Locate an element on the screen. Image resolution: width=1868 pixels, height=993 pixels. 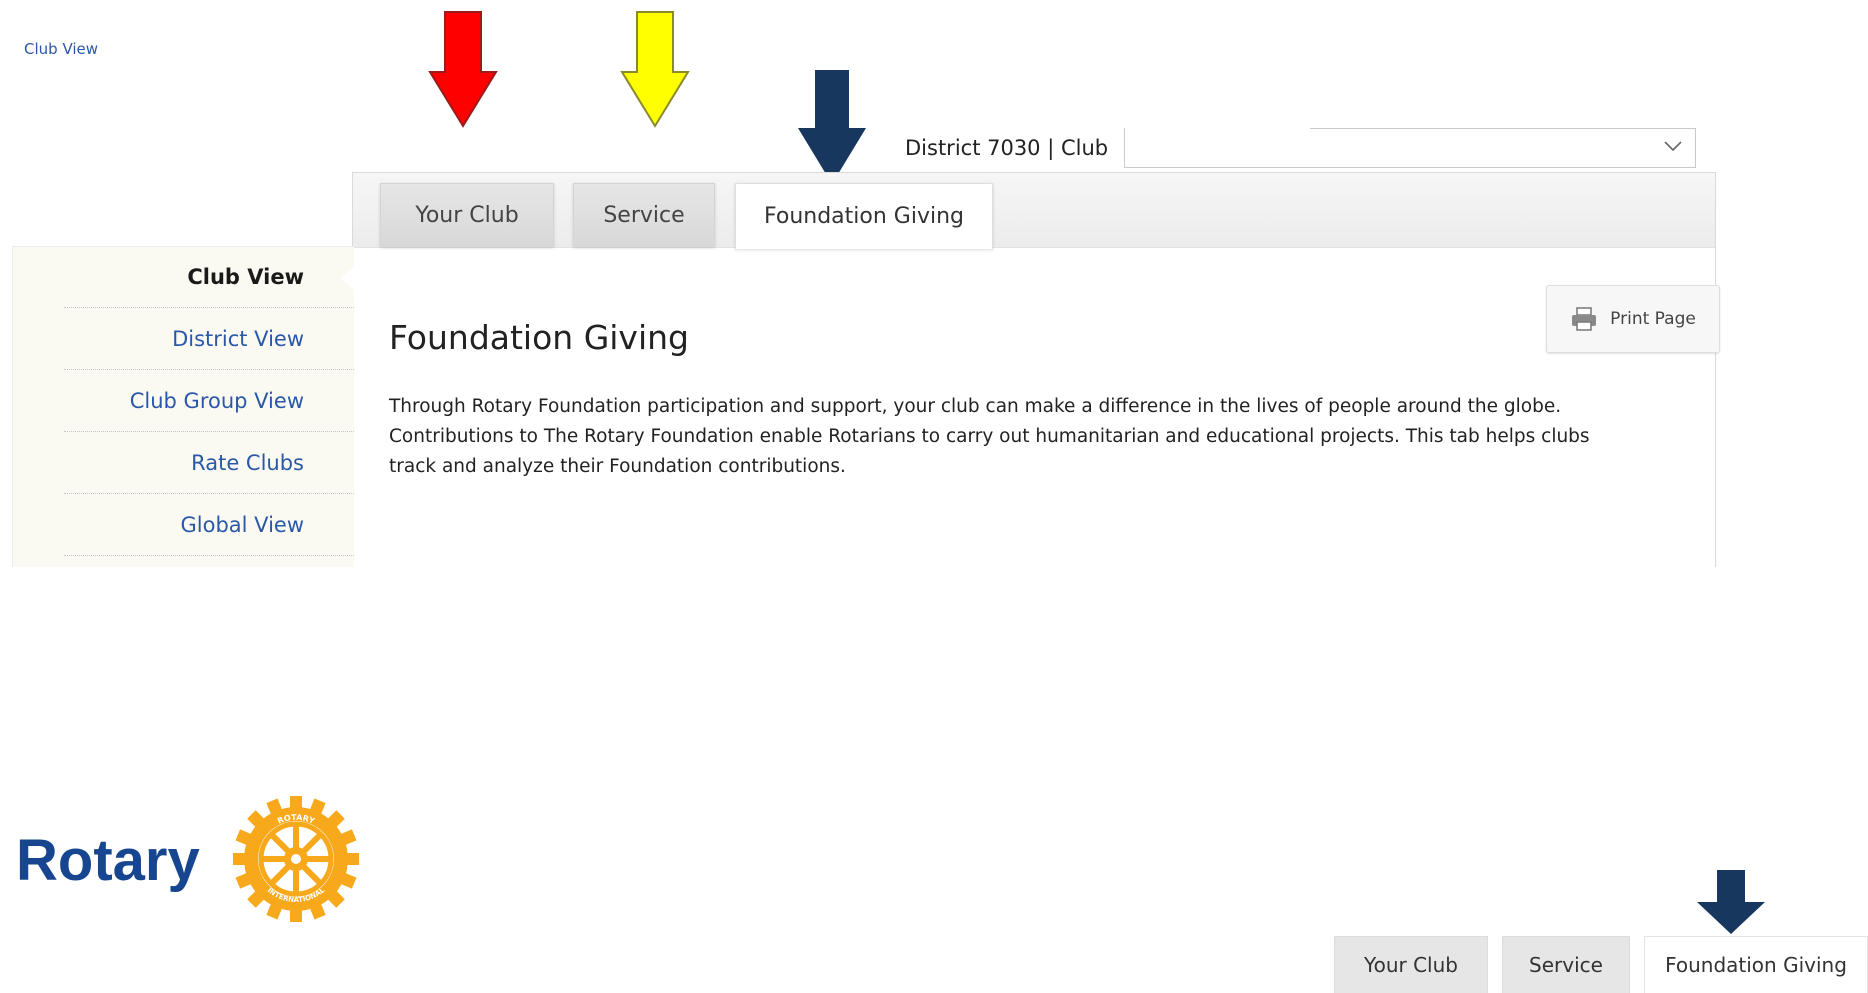
sidebar-item-club-group-view: Club Group View is located at coordinates (209, 401).